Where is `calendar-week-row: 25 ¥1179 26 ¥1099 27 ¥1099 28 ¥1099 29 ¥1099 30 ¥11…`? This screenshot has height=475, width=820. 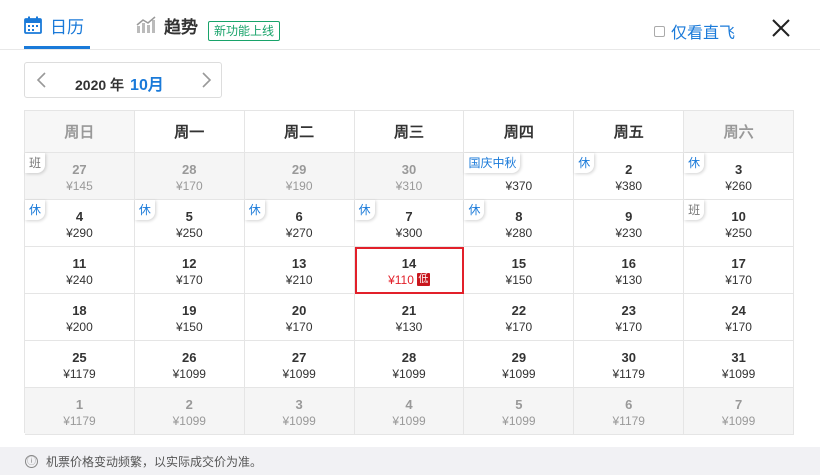
calendar-week-row: 25 ¥1179 26 ¥1099 27 ¥1099 28 ¥1099 29 ¥1099 30 ¥11… is located at coordinates (410, 364).